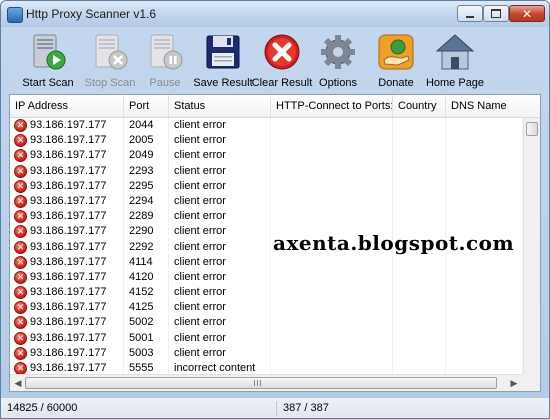 This screenshot has height=419, width=550. What do you see at coordinates (261, 383) in the screenshot?
I see `horizontal-scroll-thumb` at bounding box center [261, 383].